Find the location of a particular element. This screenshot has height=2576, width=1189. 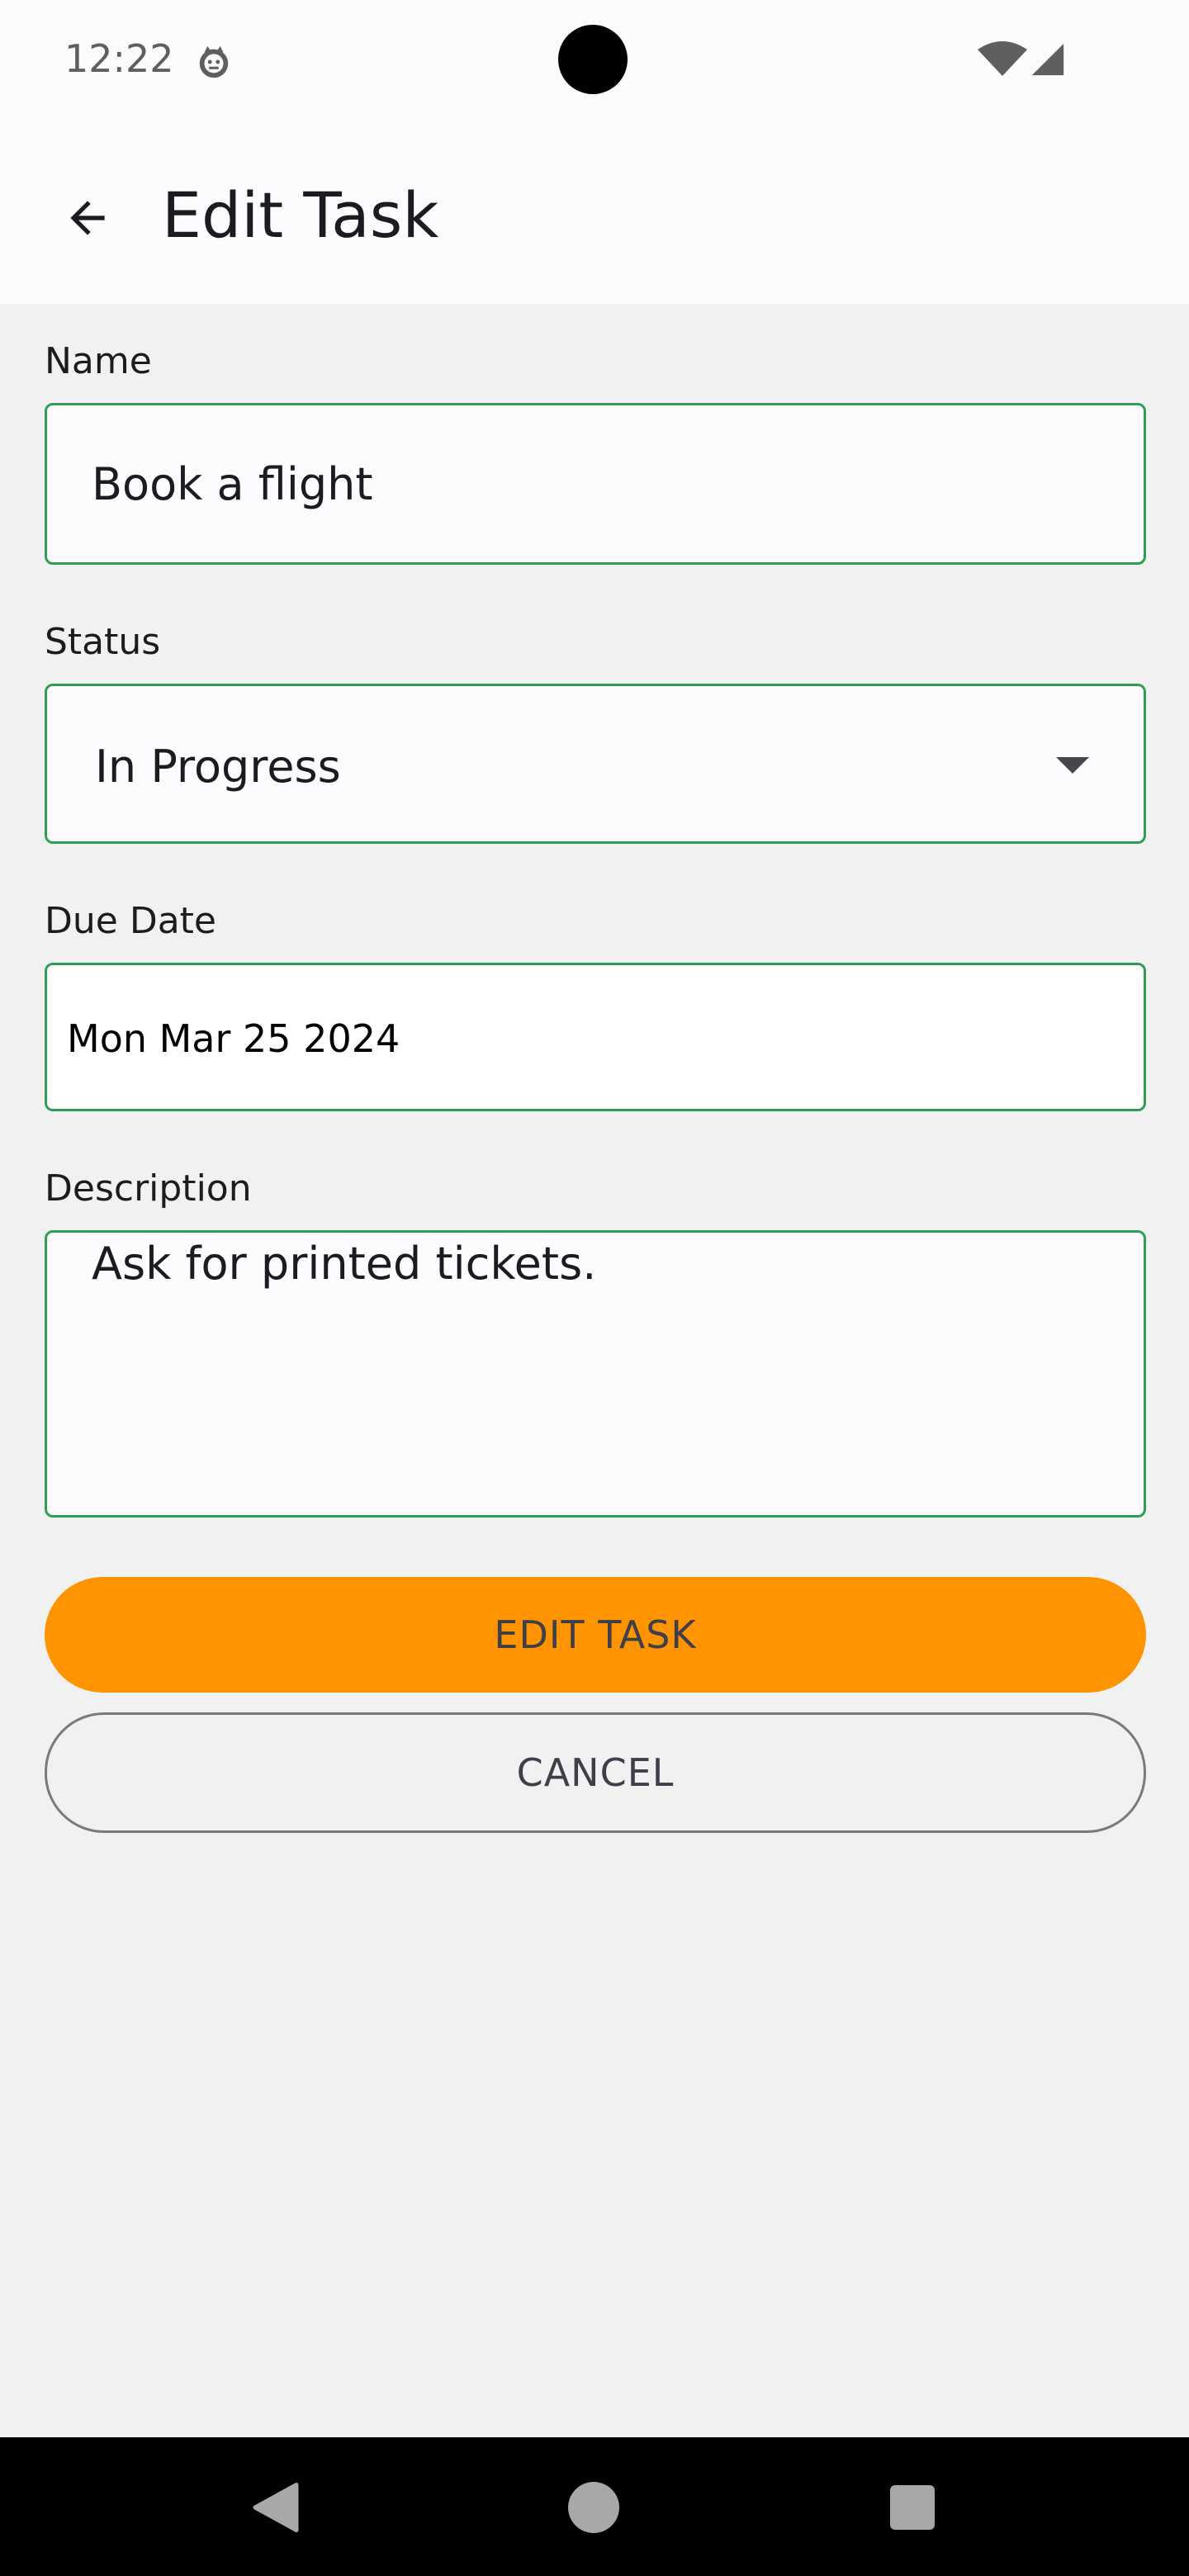

status-selected-value: In Progress is located at coordinates (218, 767).